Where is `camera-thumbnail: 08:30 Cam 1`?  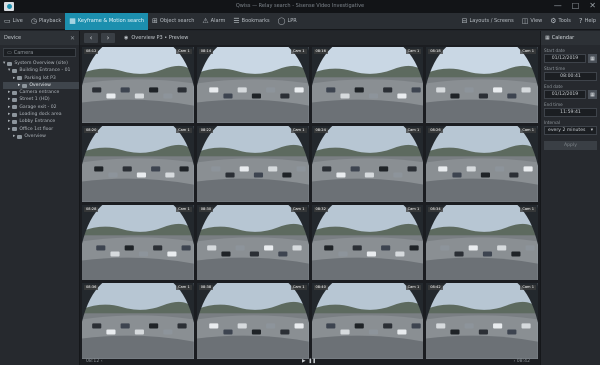
camera-thumbnail: 08:30 Cam 1 is located at coordinates (252, 242).